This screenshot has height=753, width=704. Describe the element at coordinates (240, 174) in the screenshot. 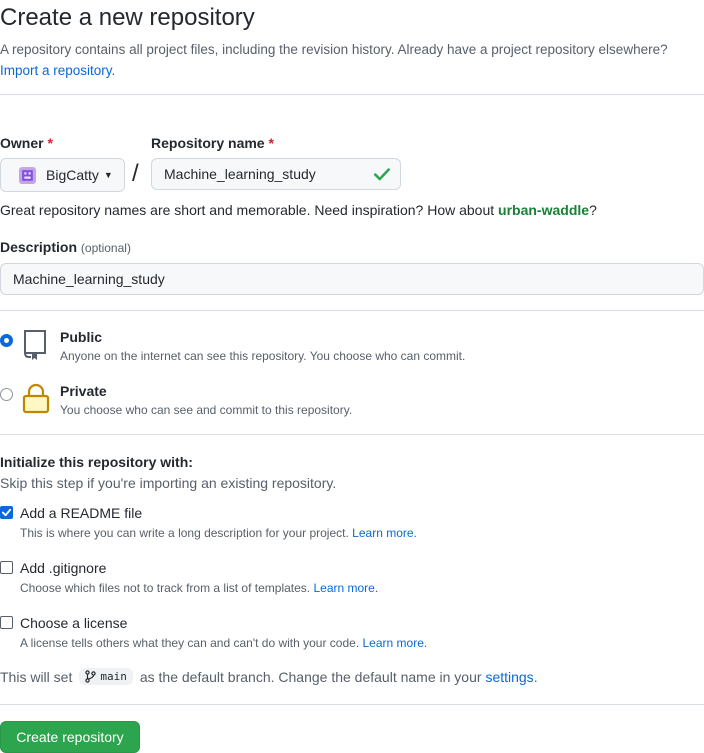

I see `repository-name-value: Machine_learning_study` at that location.